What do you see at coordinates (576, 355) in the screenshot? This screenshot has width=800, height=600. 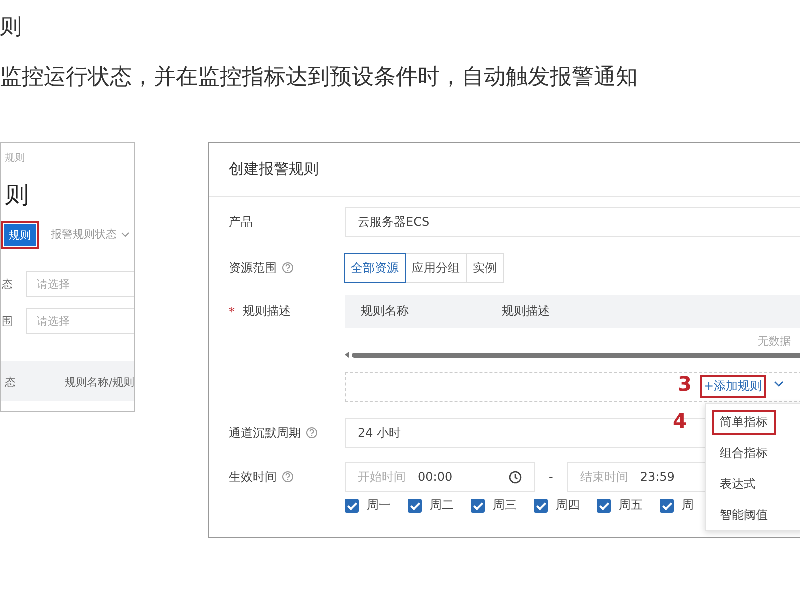 I see `scrollbar` at bounding box center [576, 355].